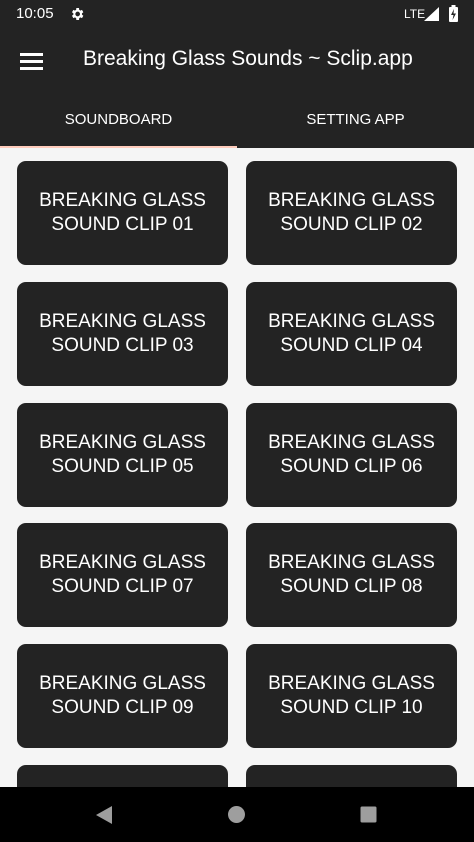  Describe the element at coordinates (351, 345) in the screenshot. I see `sound-button-line2: SOUND CLIP 04` at that location.